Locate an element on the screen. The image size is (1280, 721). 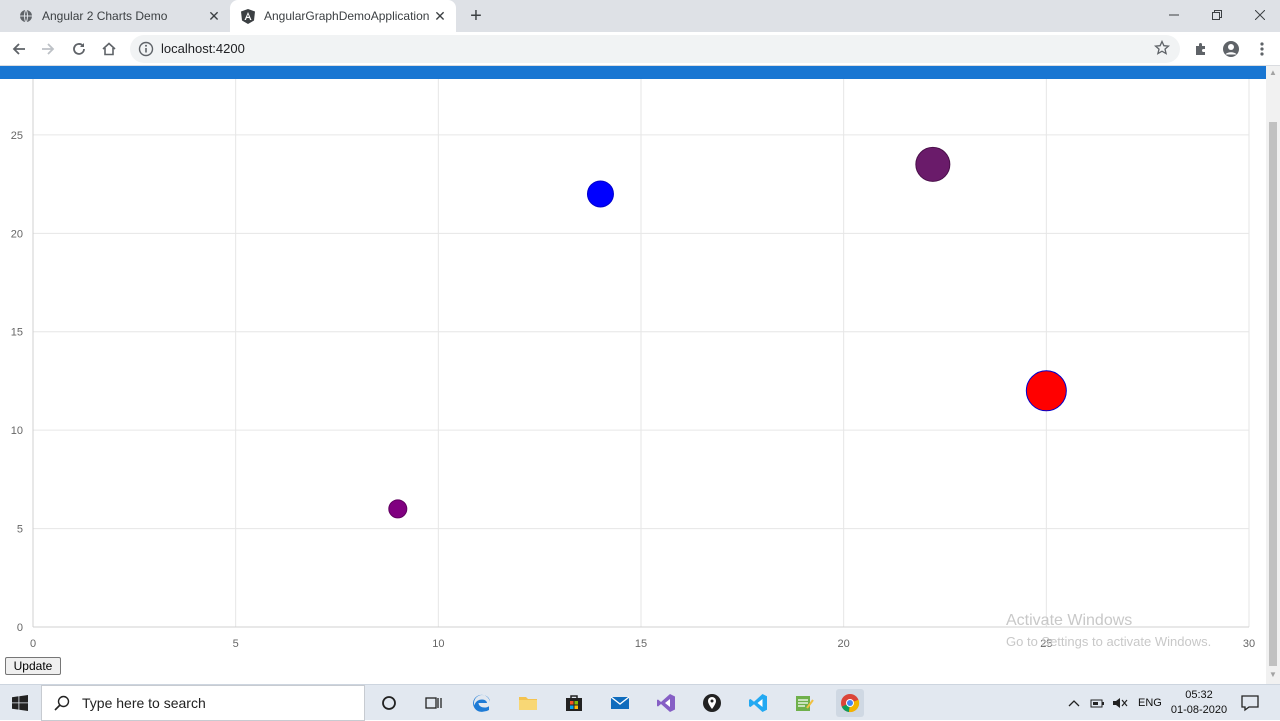
reload-icon is located at coordinates (79, 49).